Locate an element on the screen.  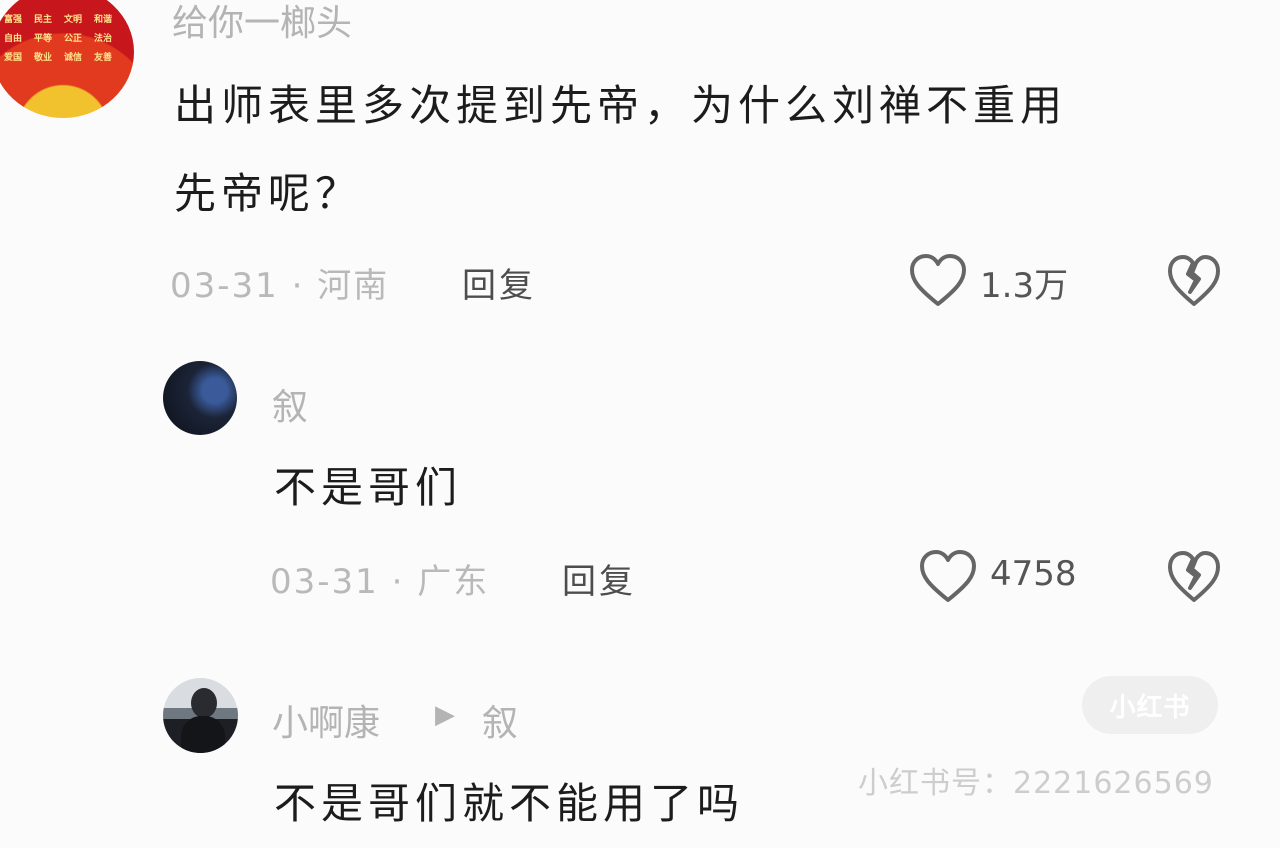
username: 小啊康 is located at coordinates (326, 720).